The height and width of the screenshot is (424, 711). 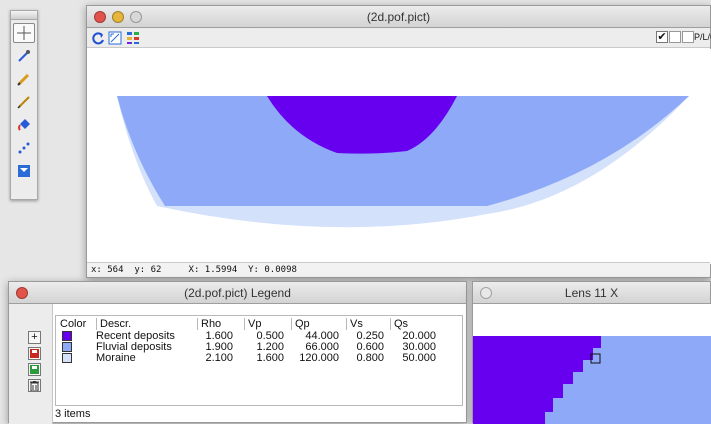 What do you see at coordinates (270, 358) in the screenshot?
I see `vp-cell: 1.600` at bounding box center [270, 358].